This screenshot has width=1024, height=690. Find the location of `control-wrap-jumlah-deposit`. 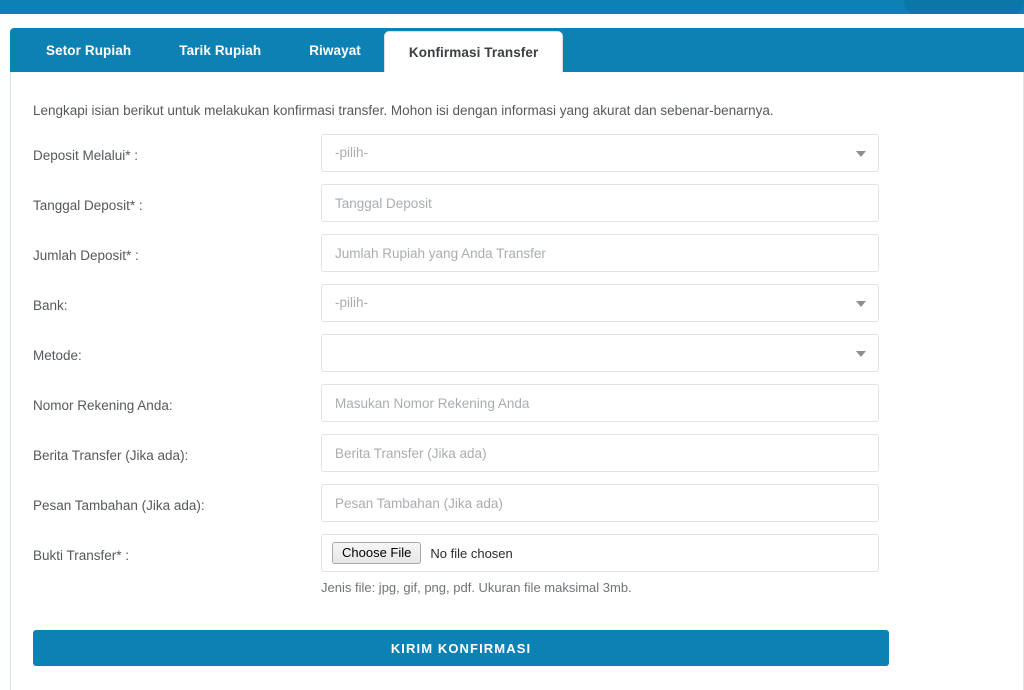

control-wrap-jumlah-deposit is located at coordinates (600, 253).